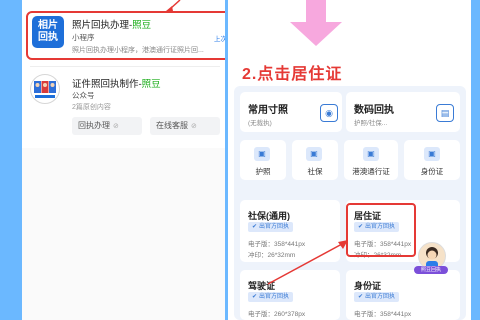 This screenshot has height=320, width=480. Describe the element at coordinates (263, 171) in the screenshot. I see `card-label: 护照` at that location.